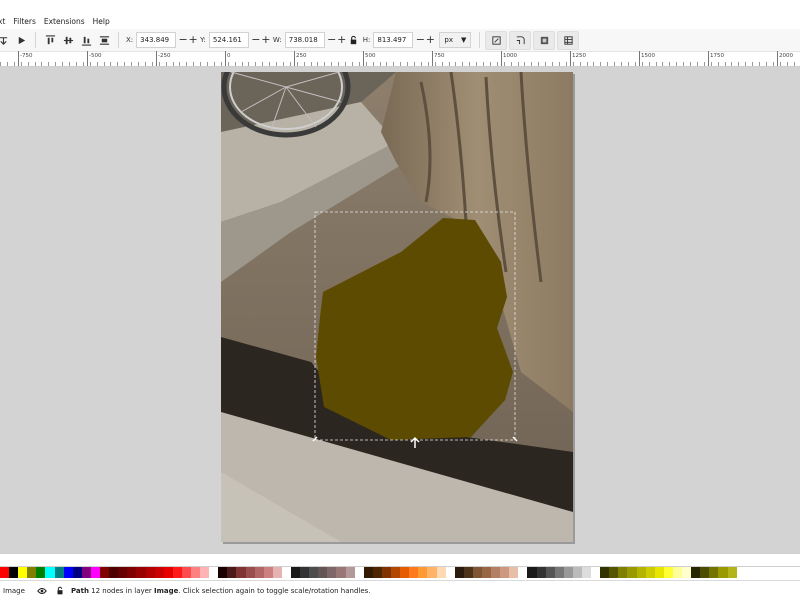 This screenshot has width=800, height=600. I want to click on x-plus: +, so click(193, 39).